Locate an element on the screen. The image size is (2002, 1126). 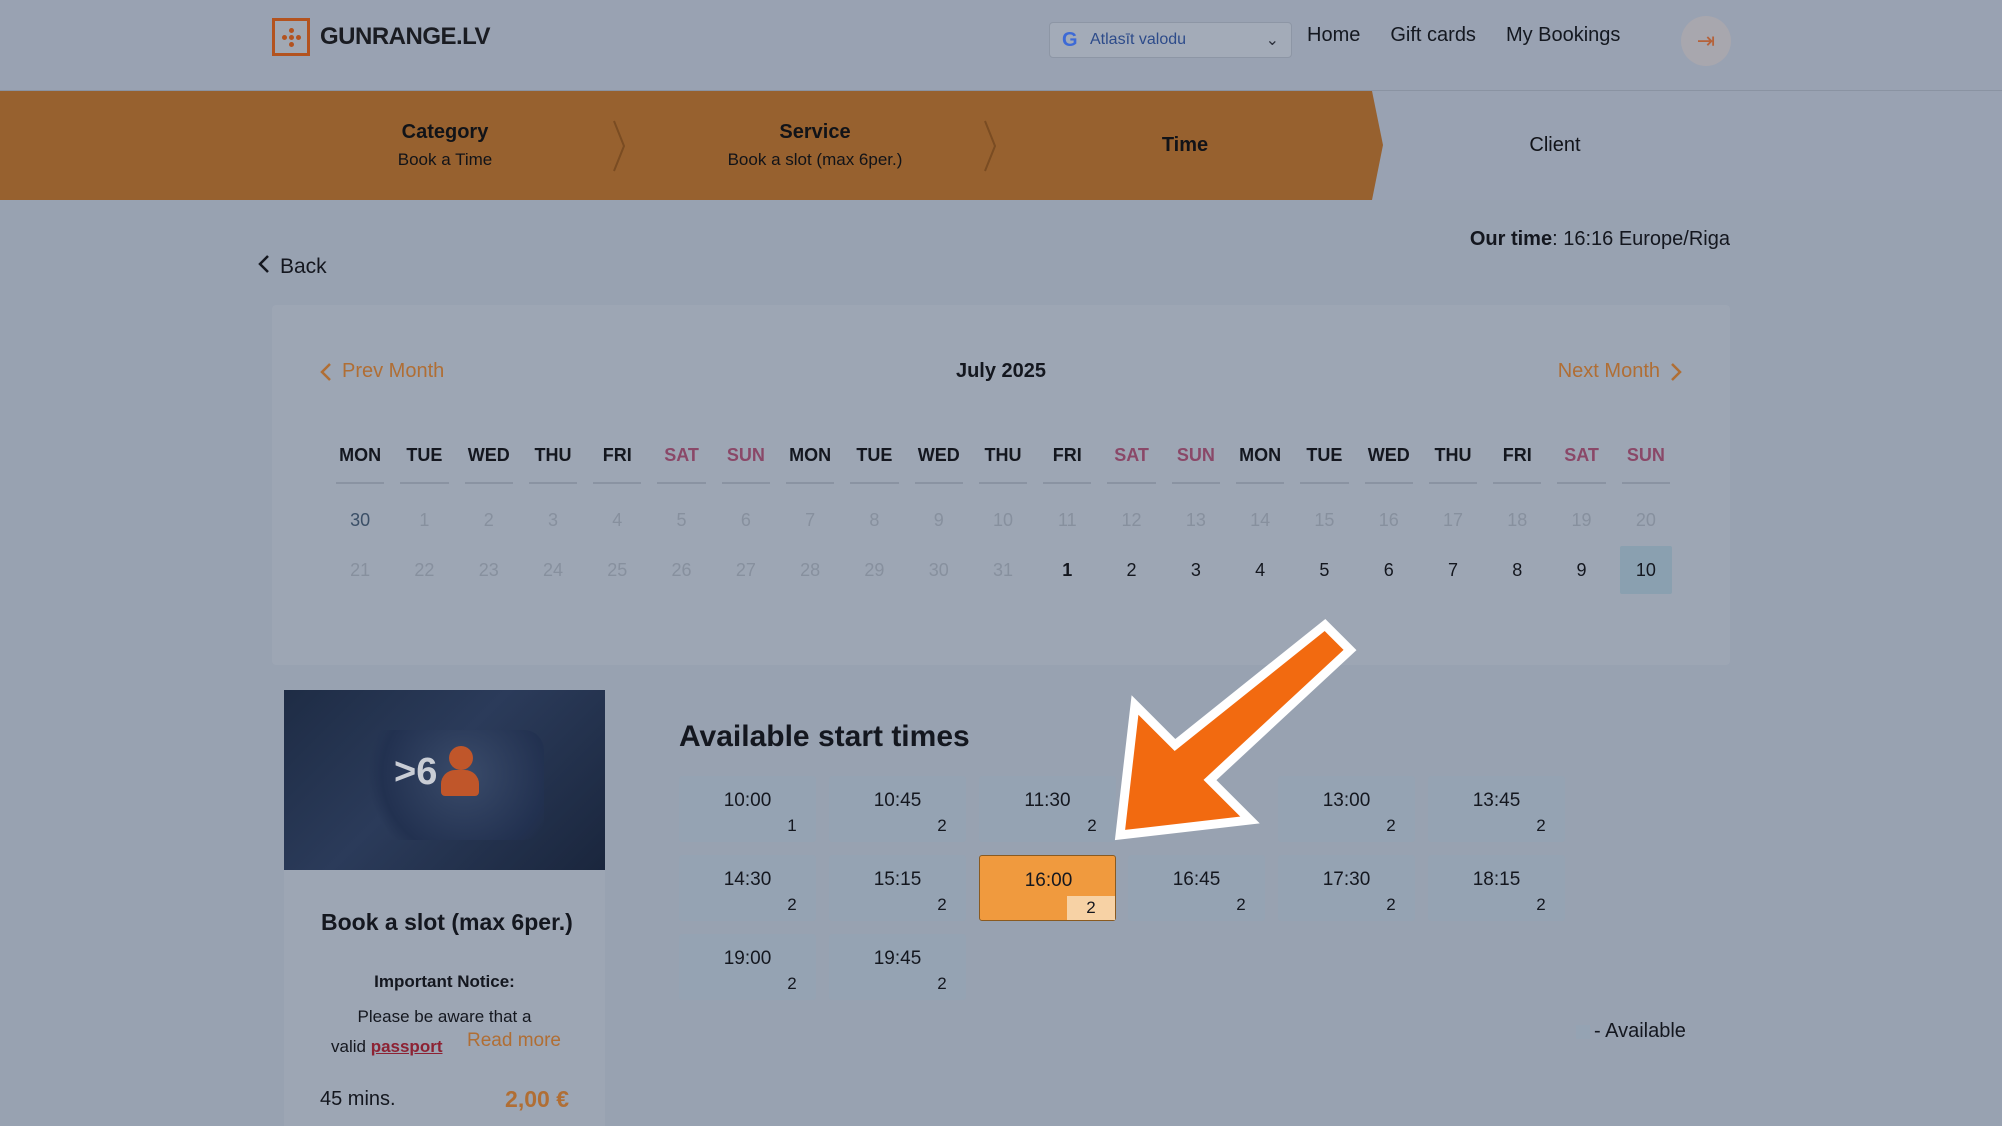
calendar-day: 31 is located at coordinates (1002, 570).